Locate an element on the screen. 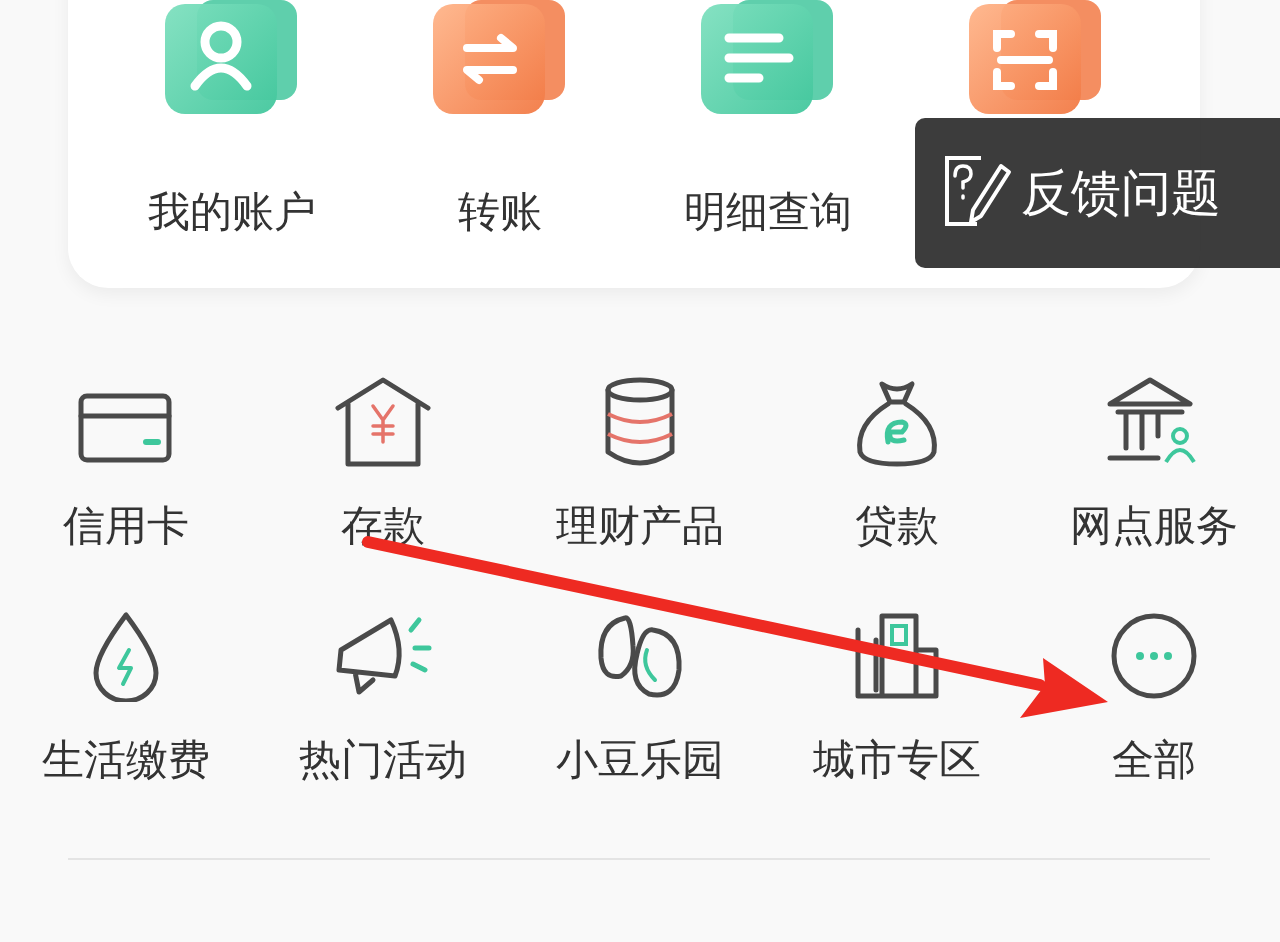 The height and width of the screenshot is (942, 1280). service-label: 贷款 is located at coordinates (896, 526).